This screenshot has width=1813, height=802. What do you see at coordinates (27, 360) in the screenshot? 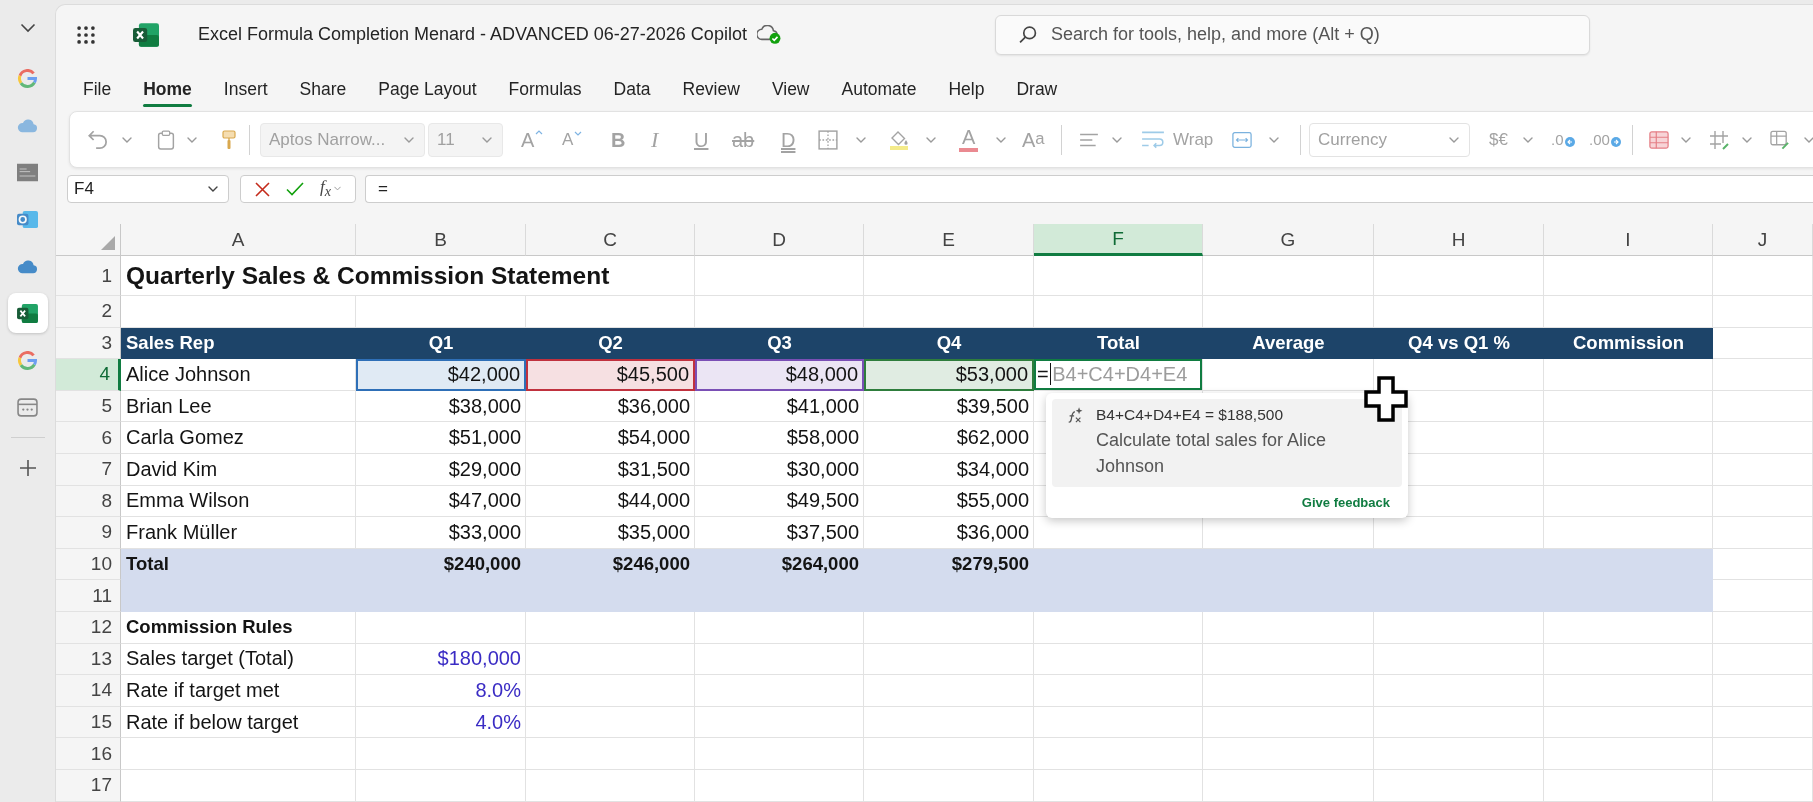
I see `g-logo-icon` at bounding box center [27, 360].